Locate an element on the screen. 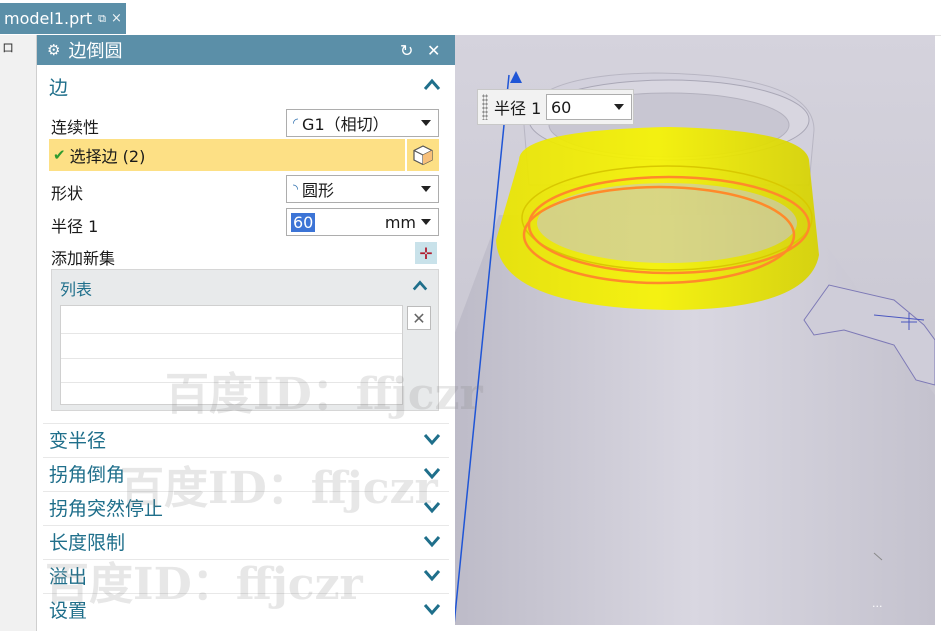 The width and height of the screenshot is (941, 631). continuity-select: ◜ G1（相切） is located at coordinates (362, 123).